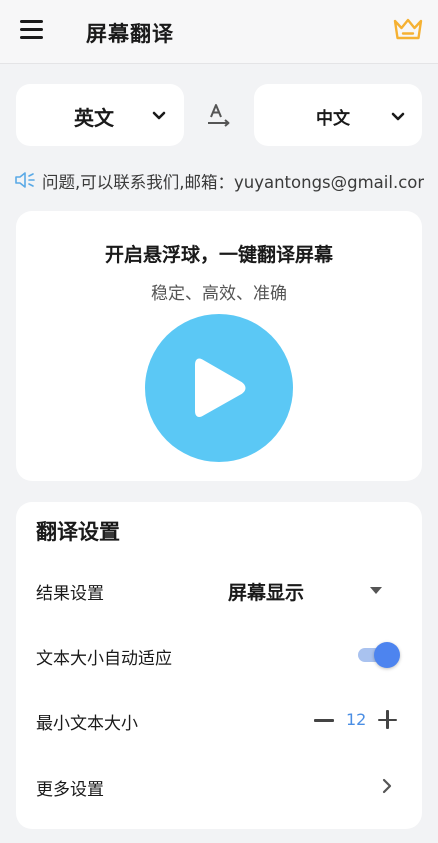 The image size is (438, 843). Describe the element at coordinates (218, 255) in the screenshot. I see `floating-ball-title: 开启悬浮球，一键翻译屏幕` at that location.